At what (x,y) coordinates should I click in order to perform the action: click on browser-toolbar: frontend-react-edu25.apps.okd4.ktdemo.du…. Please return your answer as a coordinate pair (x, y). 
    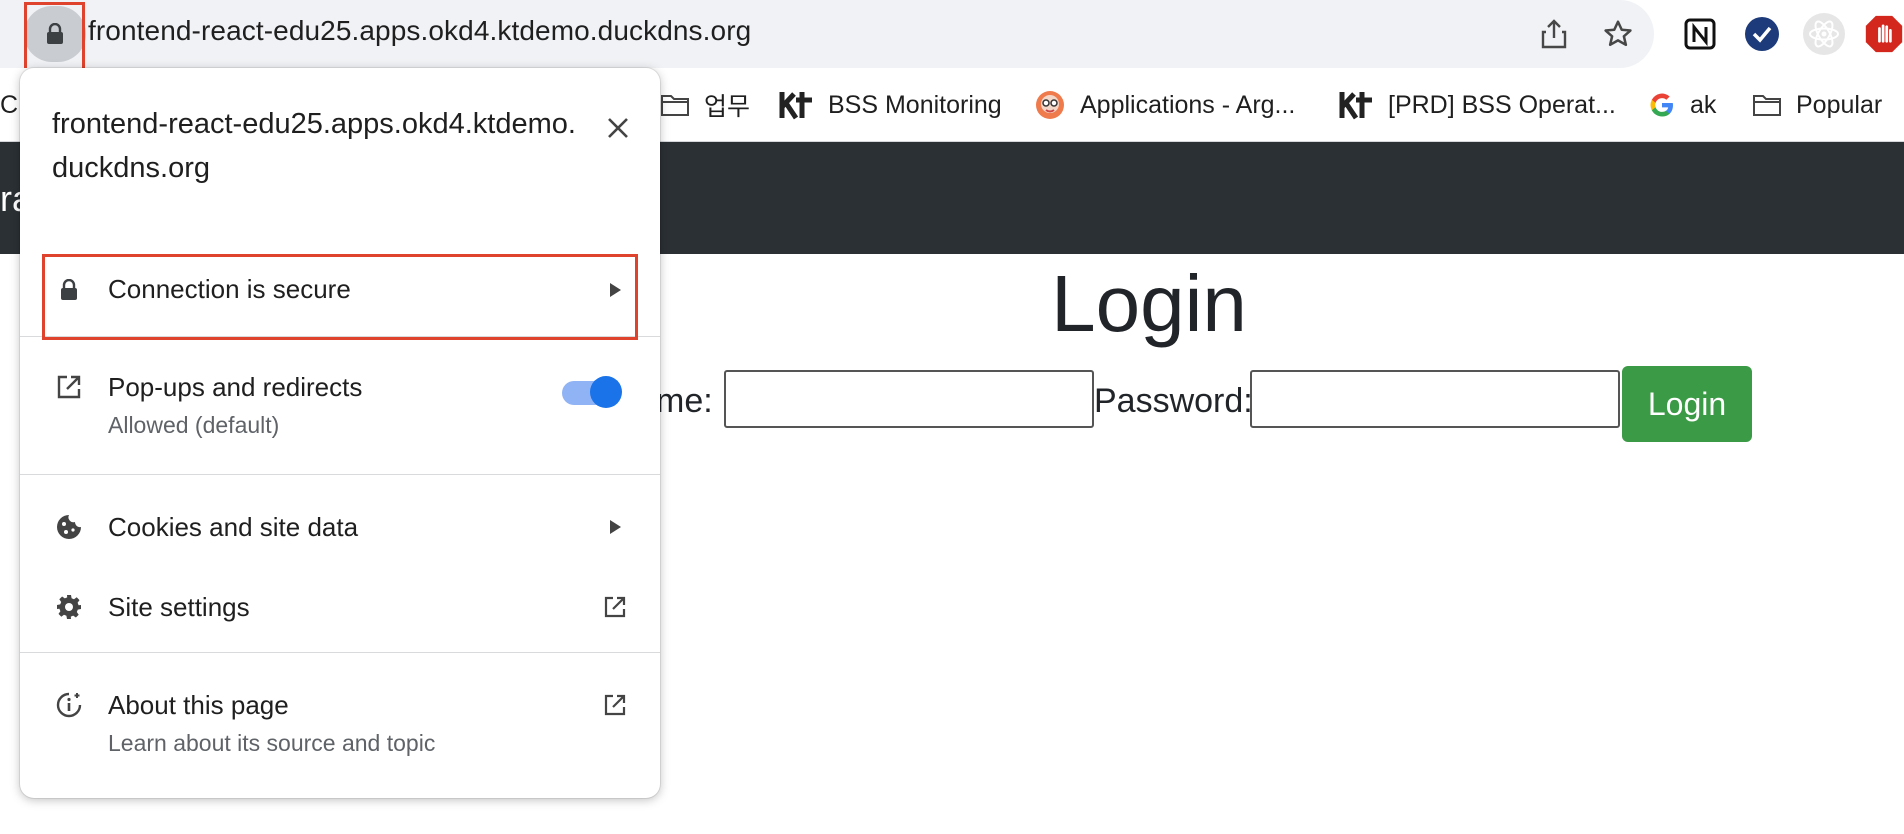
    Looking at the image, I should click on (952, 34).